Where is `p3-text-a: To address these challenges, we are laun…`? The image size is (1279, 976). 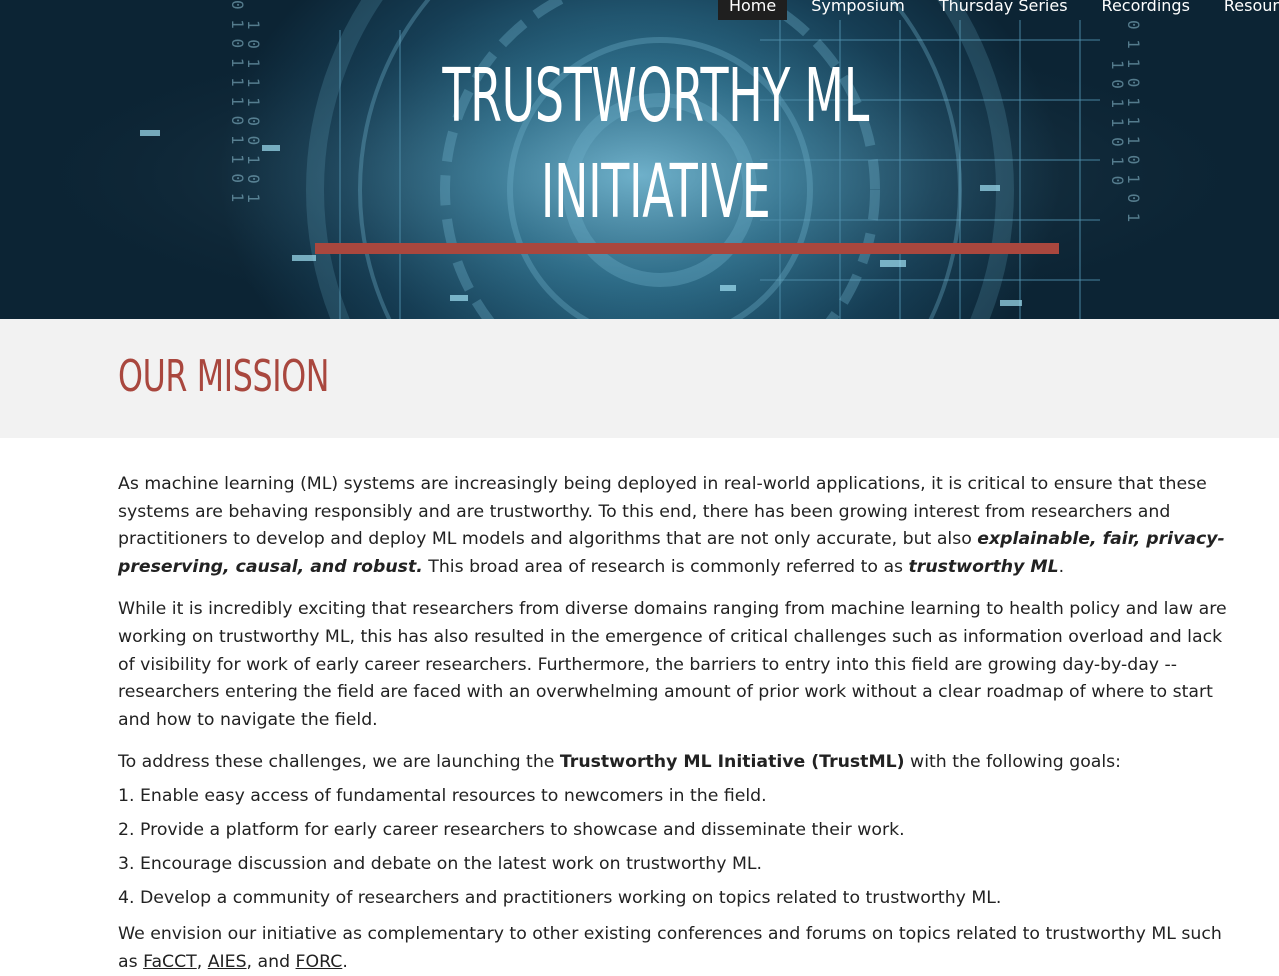 p3-text-a: To address these challenges, we are laun… is located at coordinates (339, 762).